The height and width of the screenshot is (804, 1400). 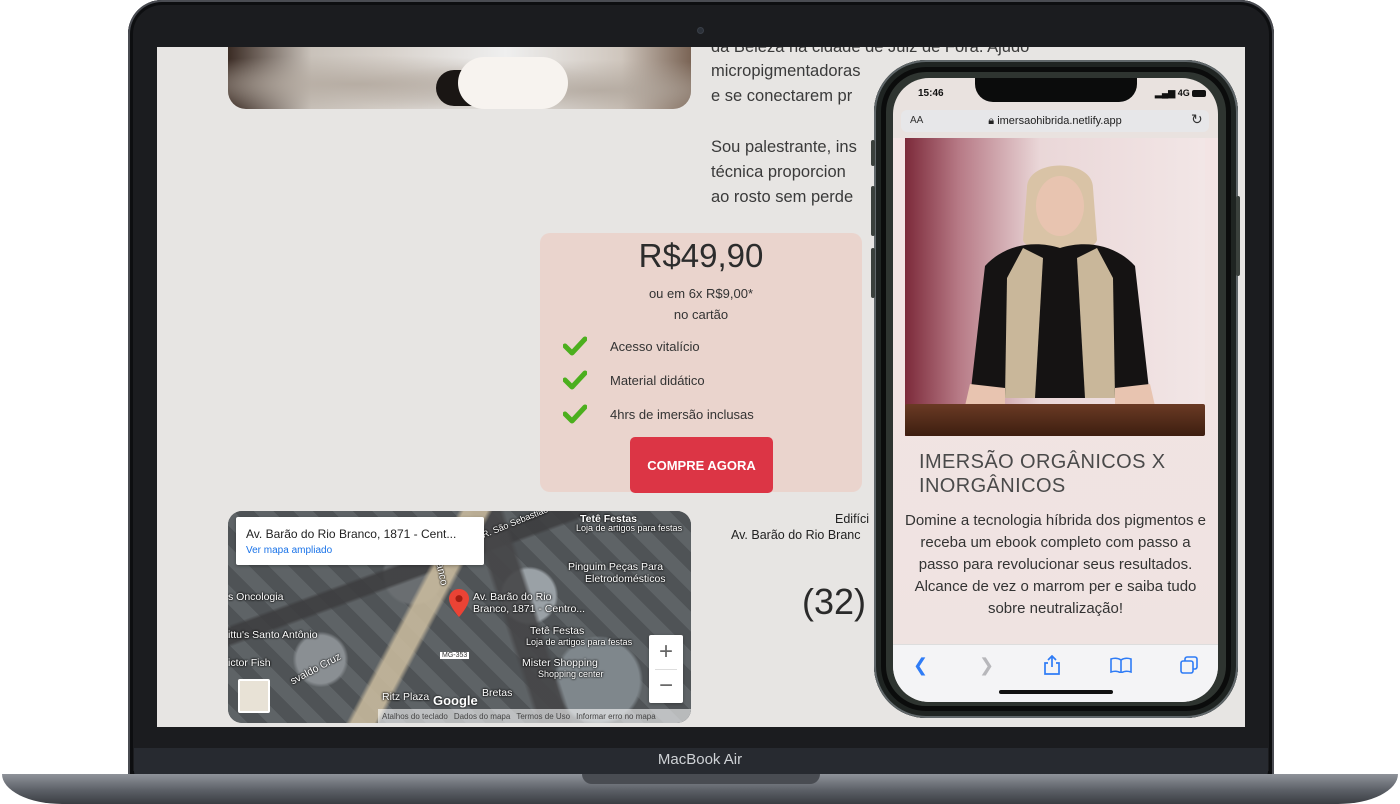 I want to click on home-indicator, so click(x=1056, y=692).